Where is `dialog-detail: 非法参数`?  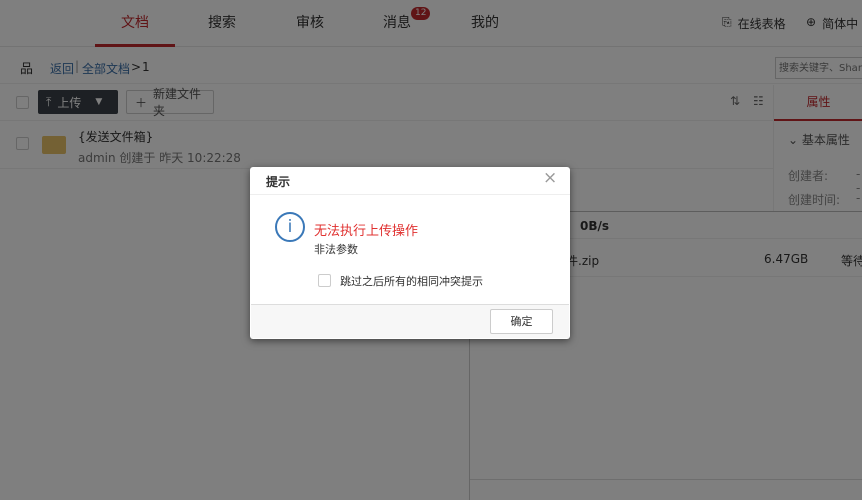
dialog-detail: 非法参数 is located at coordinates (336, 249).